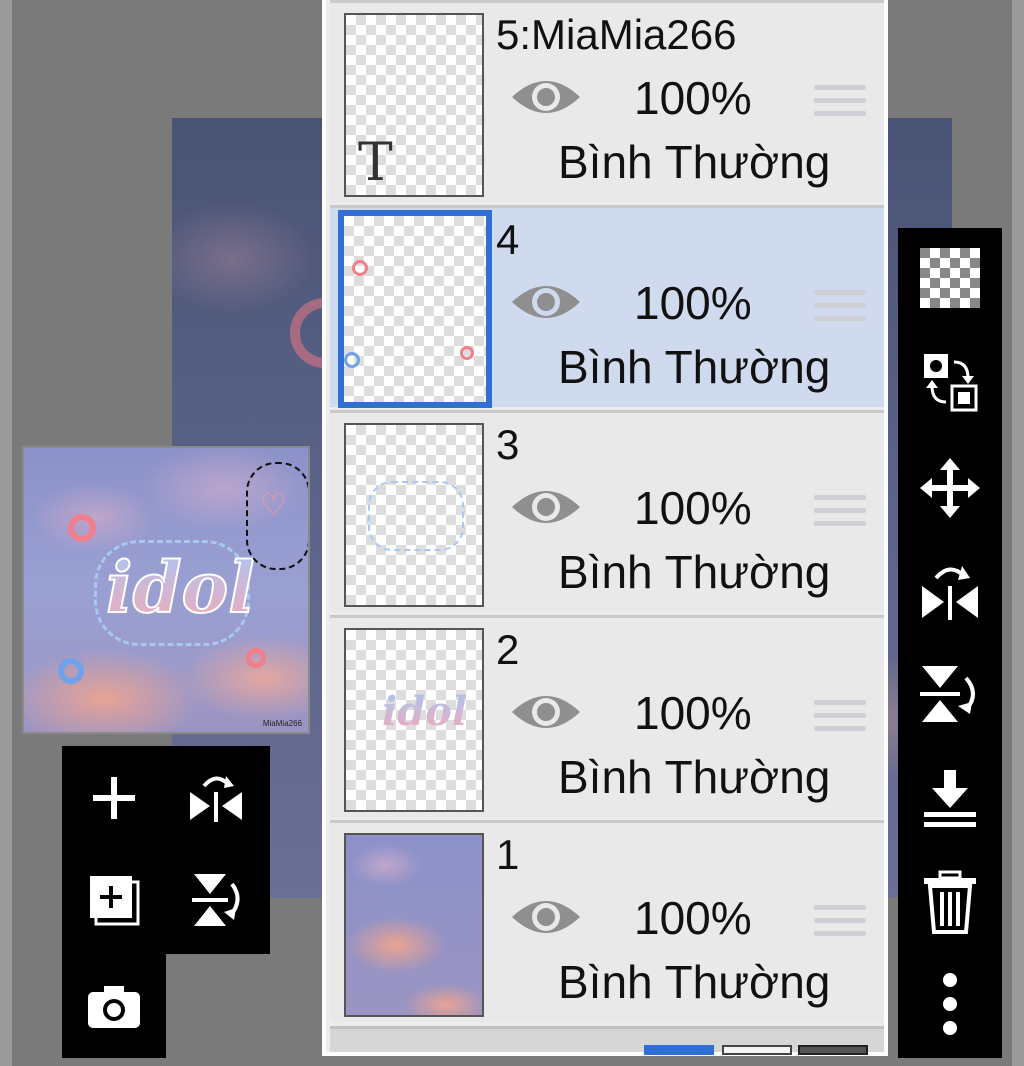  What do you see at coordinates (6, 533) in the screenshot?
I see `left-frame` at bounding box center [6, 533].